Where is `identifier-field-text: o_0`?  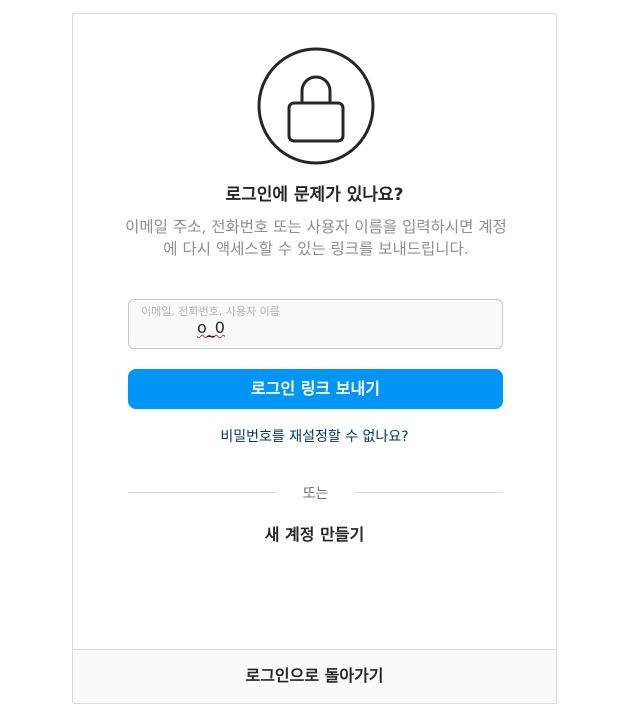
identifier-field-text: o_0 is located at coordinates (211, 327).